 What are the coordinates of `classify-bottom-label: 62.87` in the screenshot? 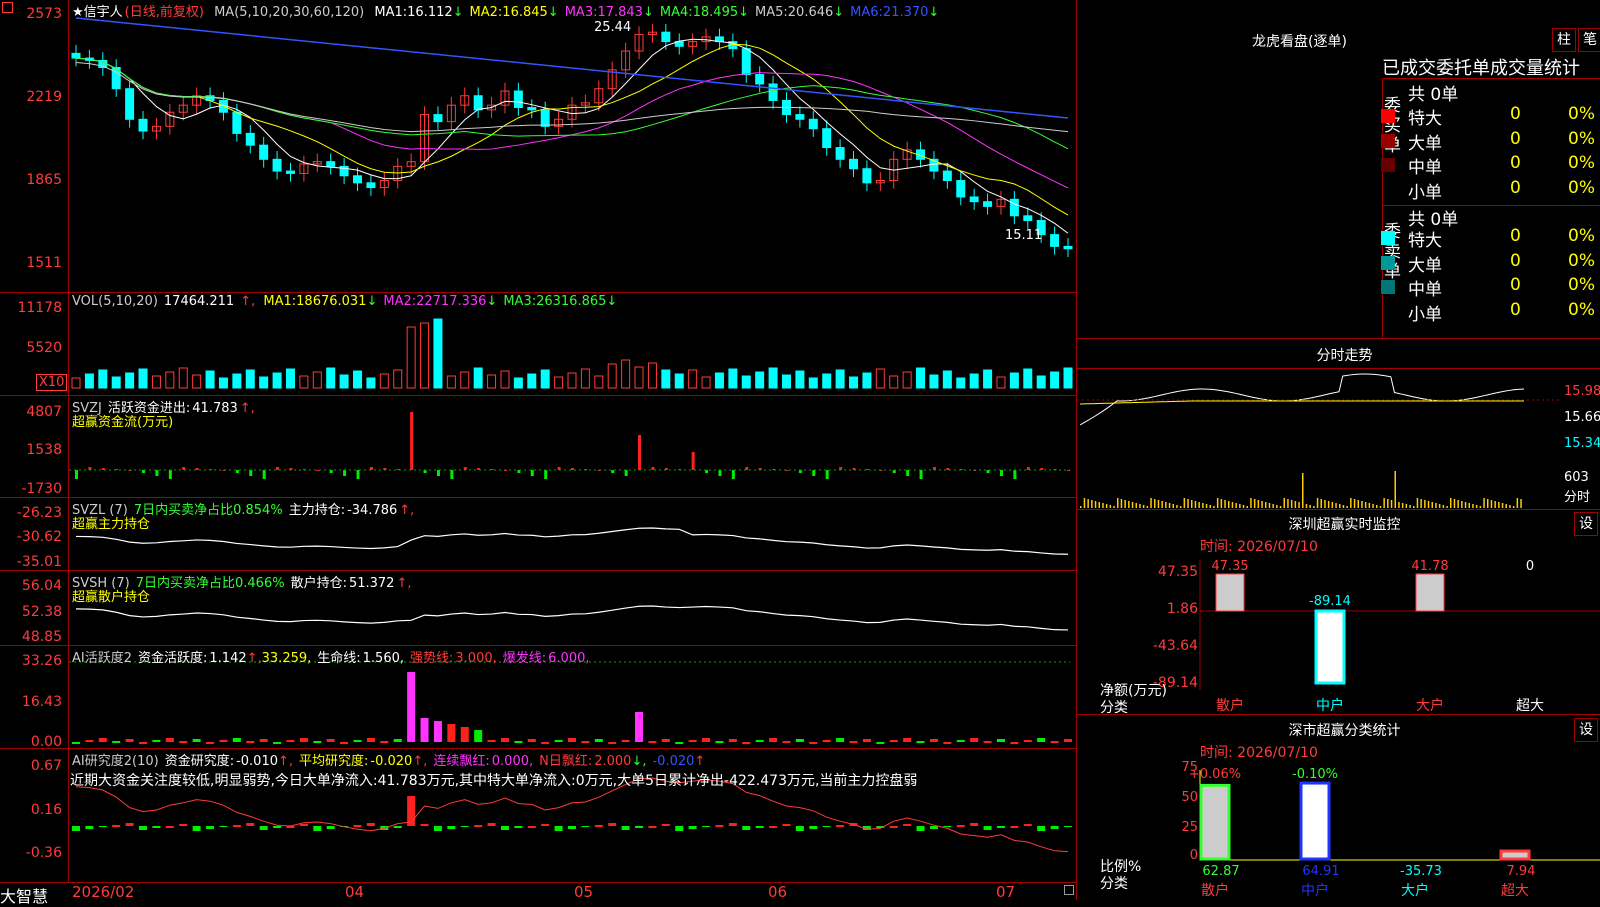 It's located at (1220, 871).